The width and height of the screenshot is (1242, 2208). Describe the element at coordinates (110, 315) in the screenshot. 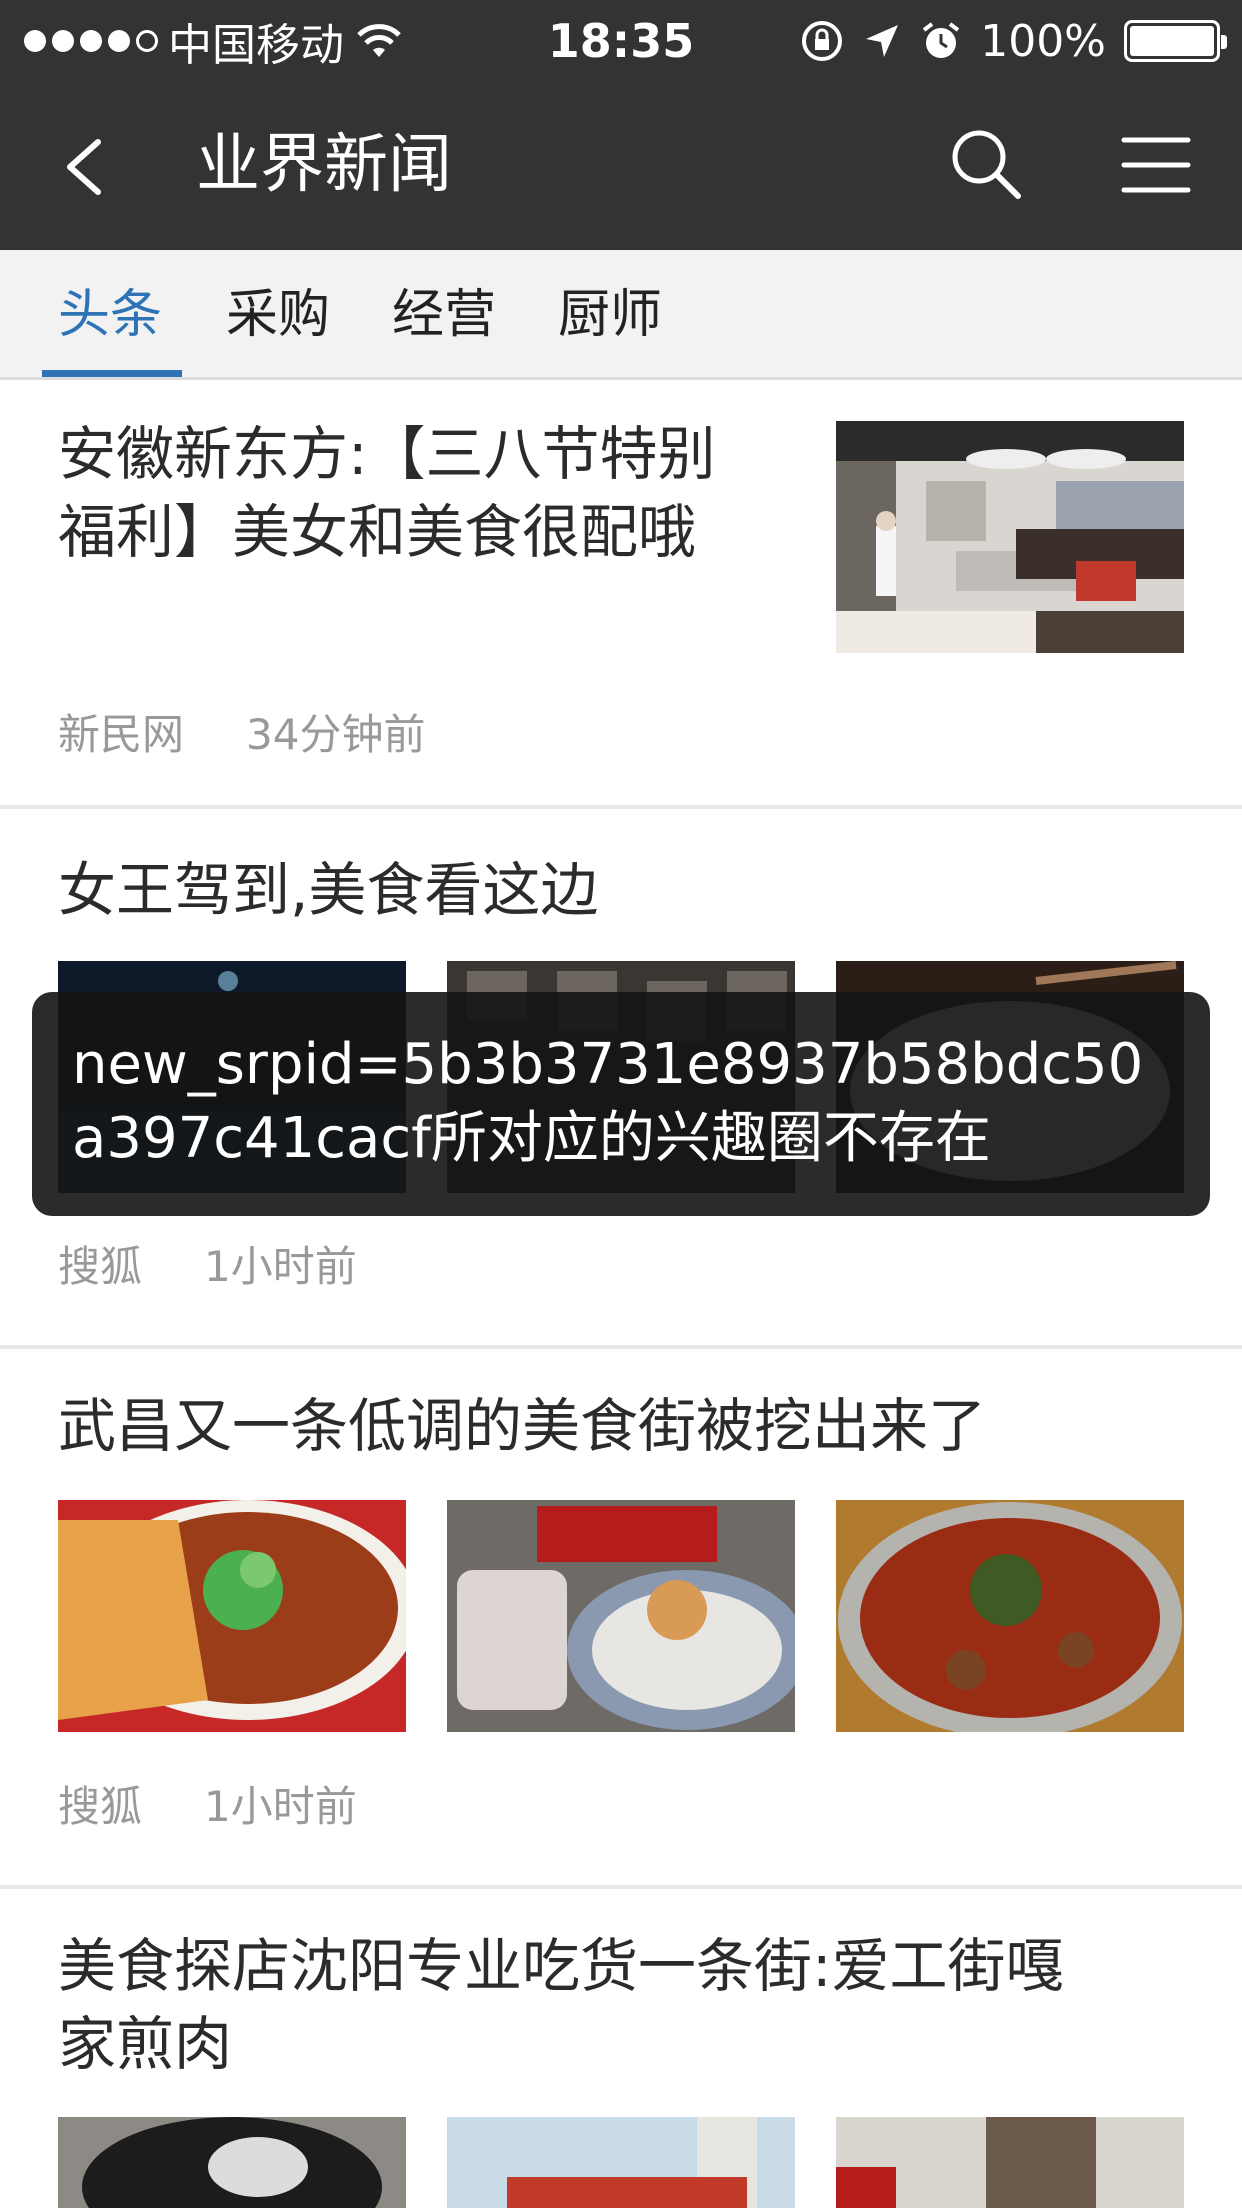

I see `tab-headlines: 头条` at that location.